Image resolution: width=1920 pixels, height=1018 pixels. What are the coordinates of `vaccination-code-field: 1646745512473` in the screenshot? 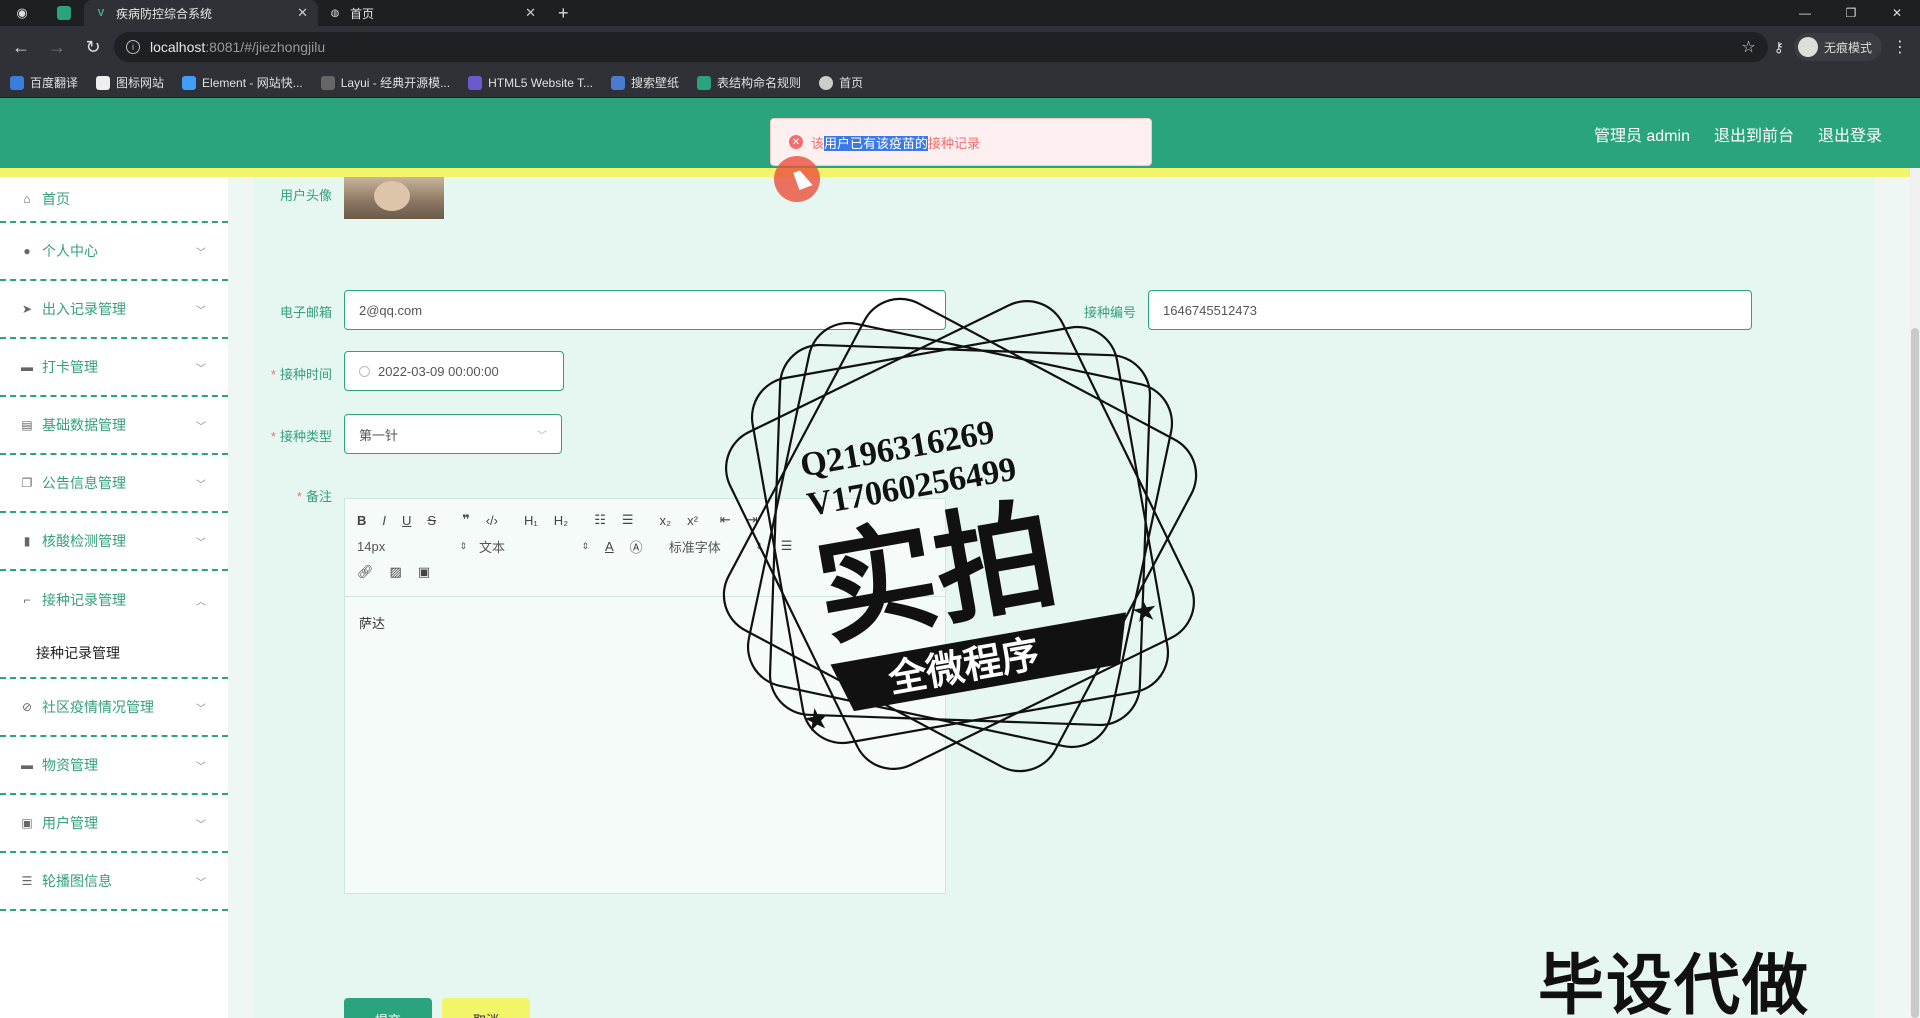 It's located at (1450, 310).